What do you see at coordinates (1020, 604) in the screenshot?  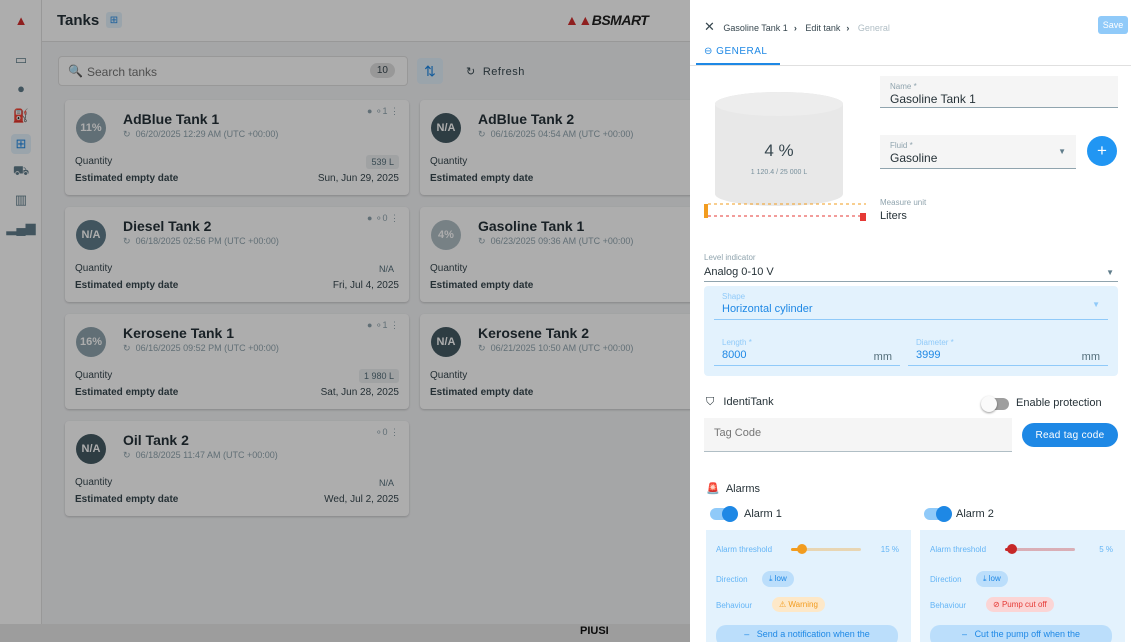 I see `behaviour-chip: ⊘ Pump cut off` at bounding box center [1020, 604].